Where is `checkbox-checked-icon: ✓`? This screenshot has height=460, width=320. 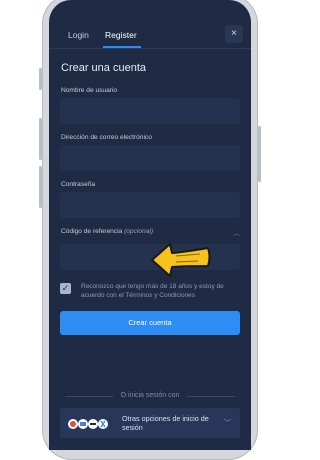 checkbox-checked-icon: ✓ is located at coordinates (65, 288).